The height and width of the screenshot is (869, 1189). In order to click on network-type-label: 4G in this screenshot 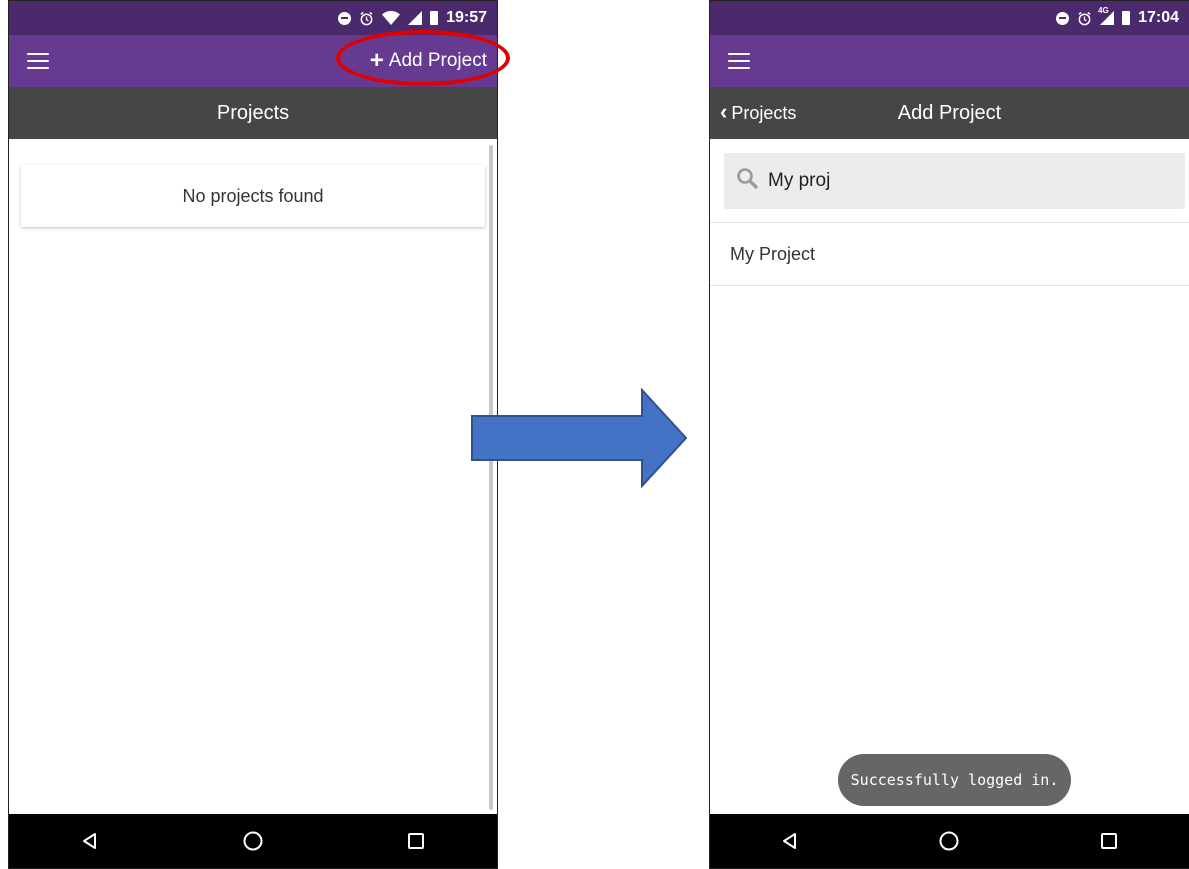, I will do `click(1103, 10)`.